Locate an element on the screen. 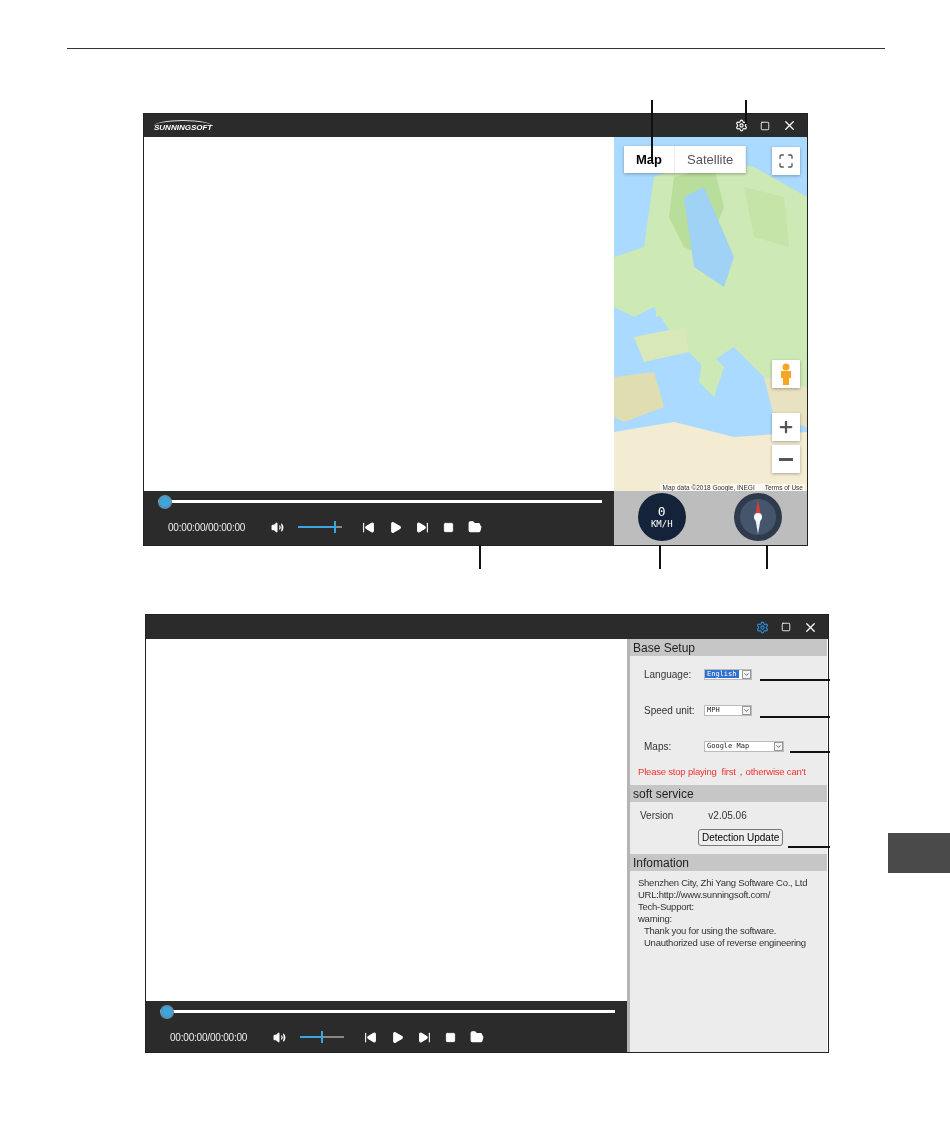 The image size is (950, 1140). minus-icon is located at coordinates (786, 459).